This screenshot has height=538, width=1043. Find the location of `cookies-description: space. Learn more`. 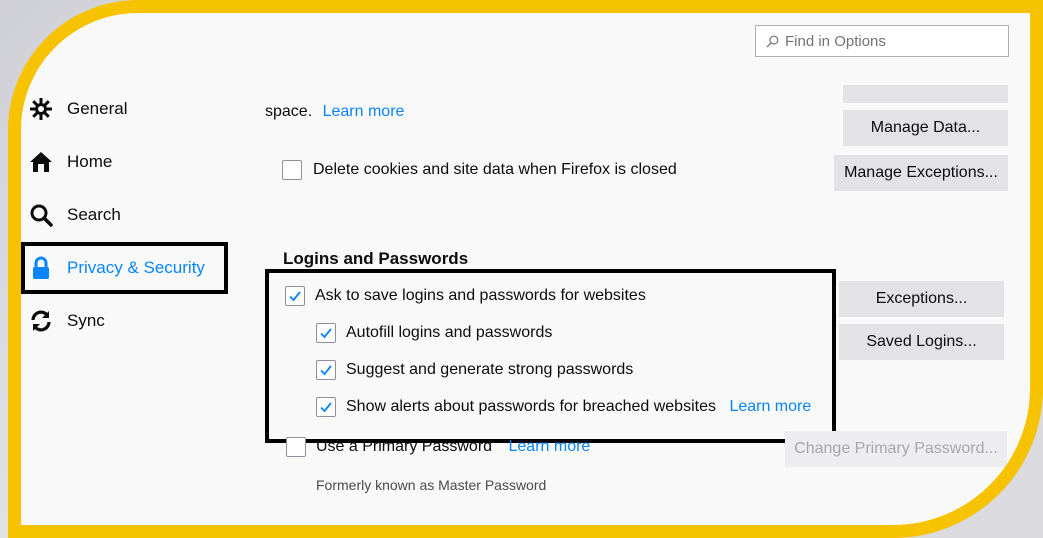

cookies-description: space. Learn more is located at coordinates (334, 112).